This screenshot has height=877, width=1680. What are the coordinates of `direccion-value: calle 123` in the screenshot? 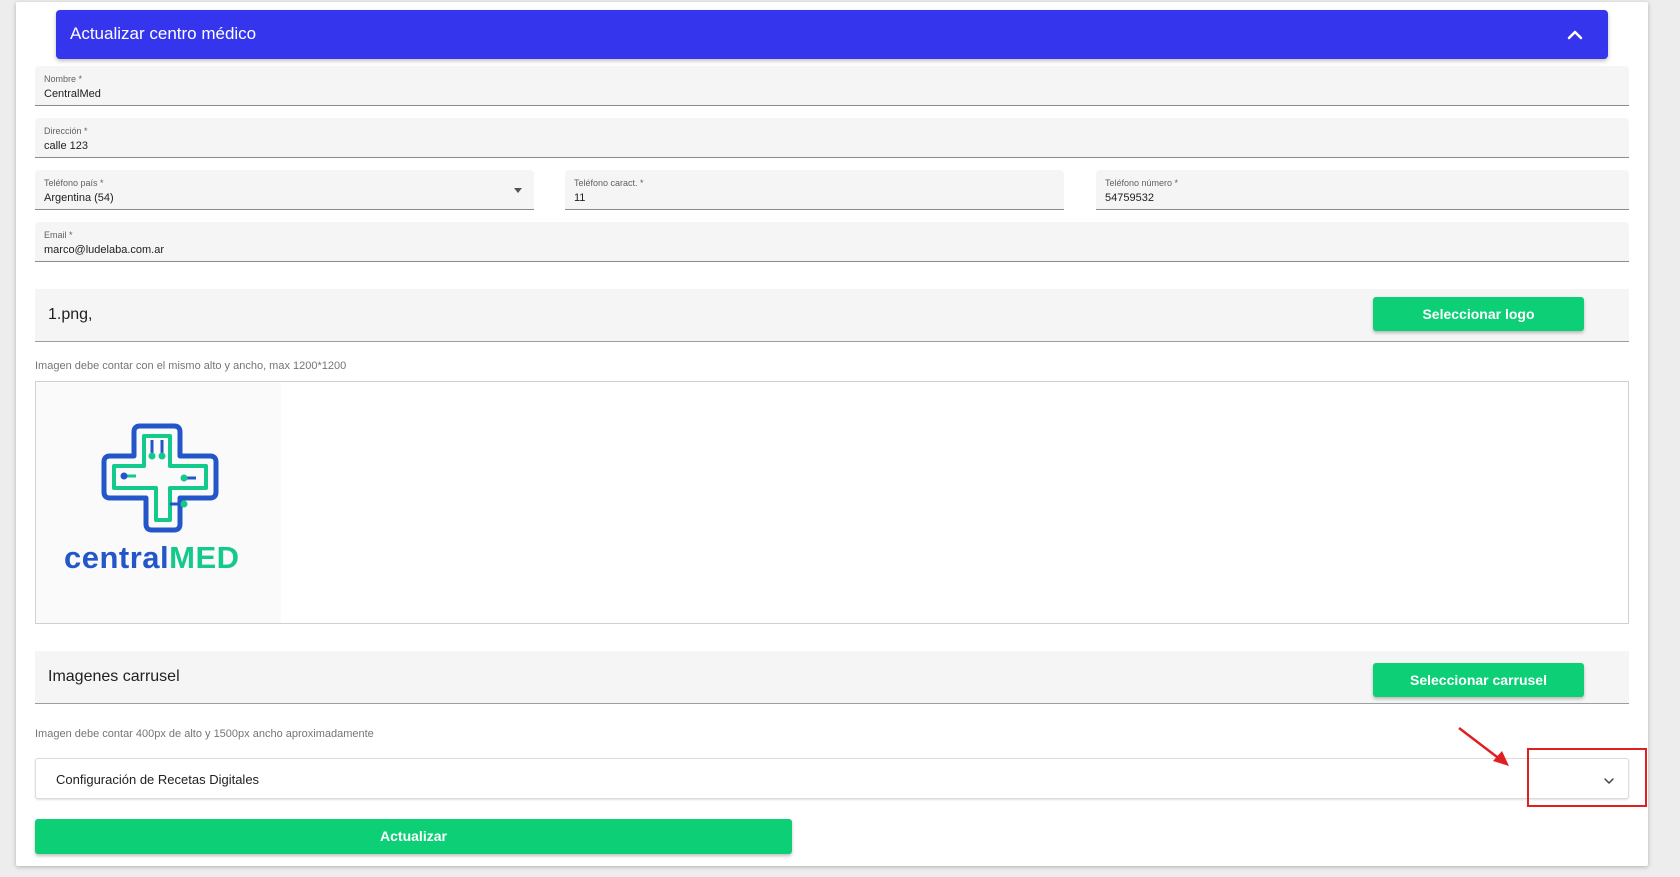 It's located at (66, 146).